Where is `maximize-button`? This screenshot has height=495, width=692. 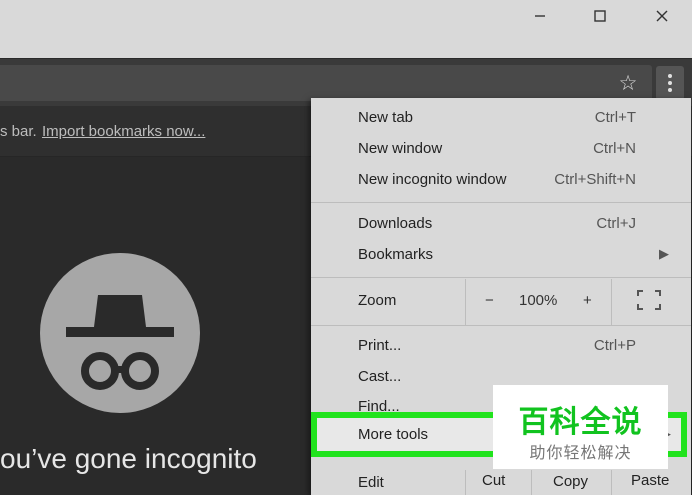
maximize-button is located at coordinates (600, 16).